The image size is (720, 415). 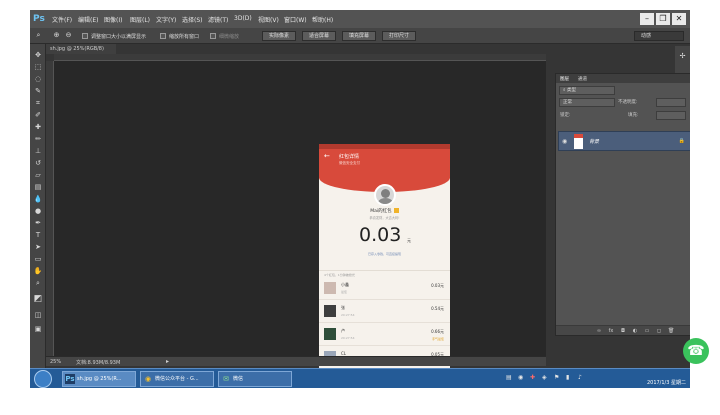 I want to click on zoom-tool-icon: ⌕, so click(x=38, y=283).